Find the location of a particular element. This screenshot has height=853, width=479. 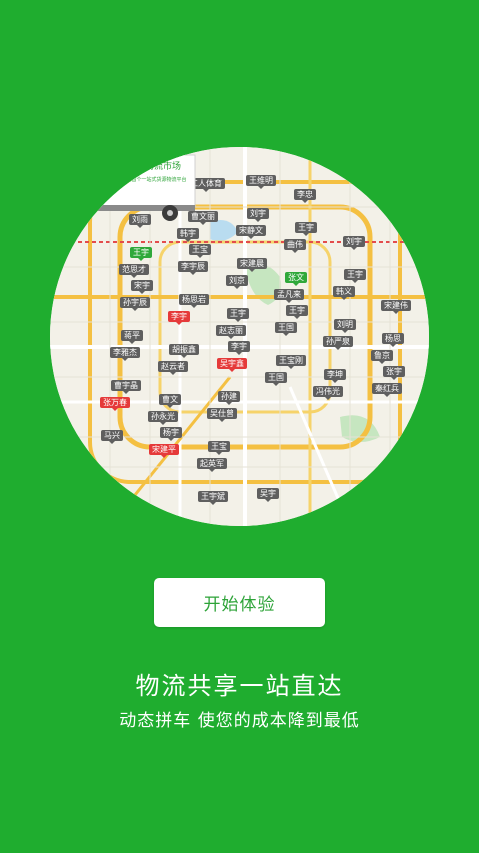

driver-pin: 宋宇 is located at coordinates (142, 287).